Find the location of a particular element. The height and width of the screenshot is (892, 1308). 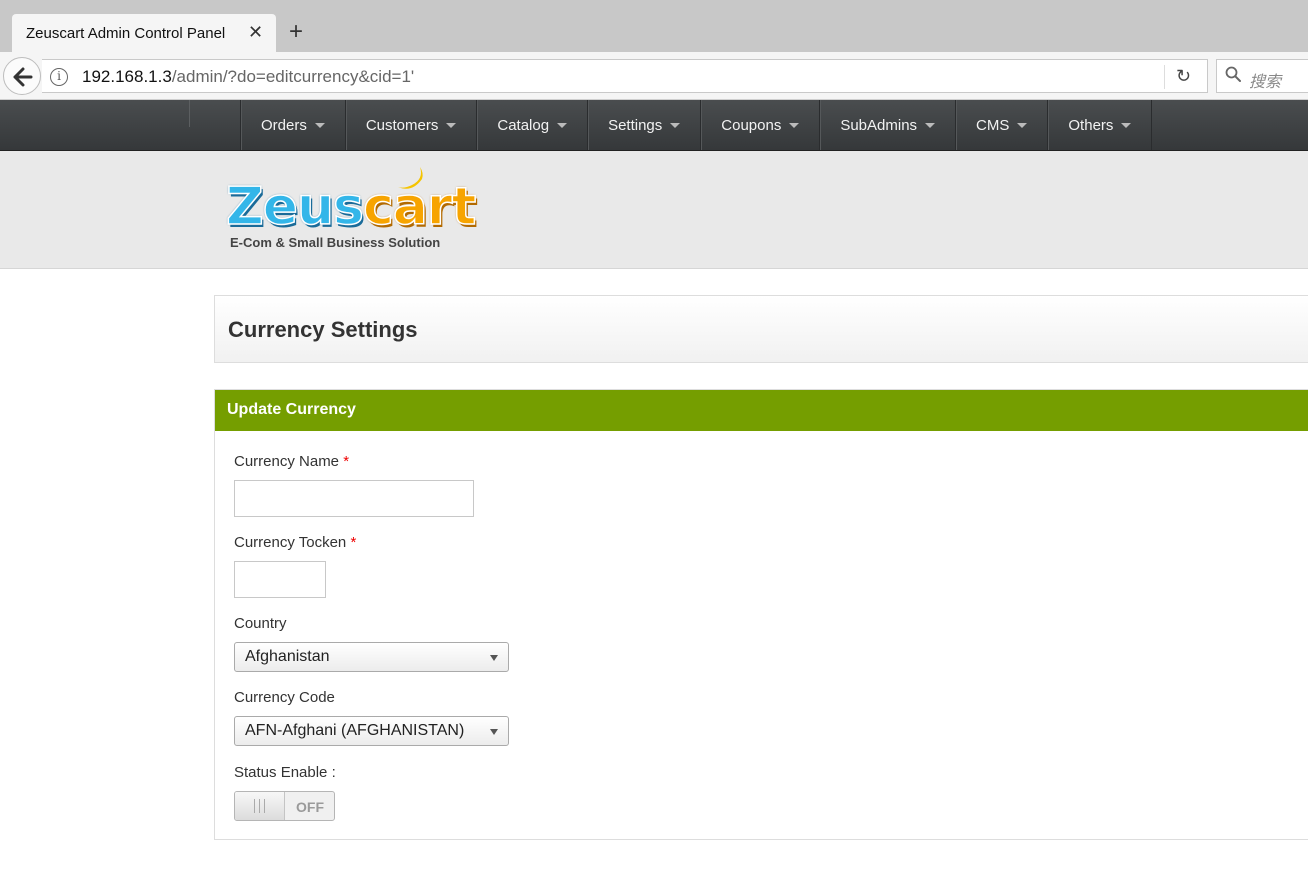

nav-item-label: Catalog is located at coordinates (523, 125).